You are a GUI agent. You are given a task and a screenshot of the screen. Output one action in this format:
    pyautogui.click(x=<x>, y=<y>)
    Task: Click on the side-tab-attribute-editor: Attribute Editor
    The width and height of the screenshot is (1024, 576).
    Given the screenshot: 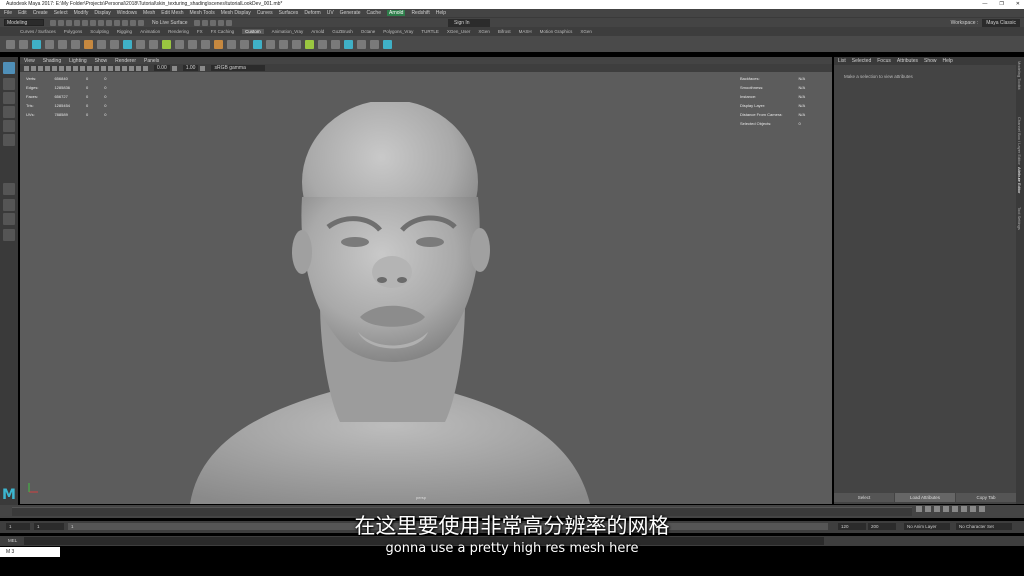 What is the action you would take?
    pyautogui.click(x=1019, y=180)
    